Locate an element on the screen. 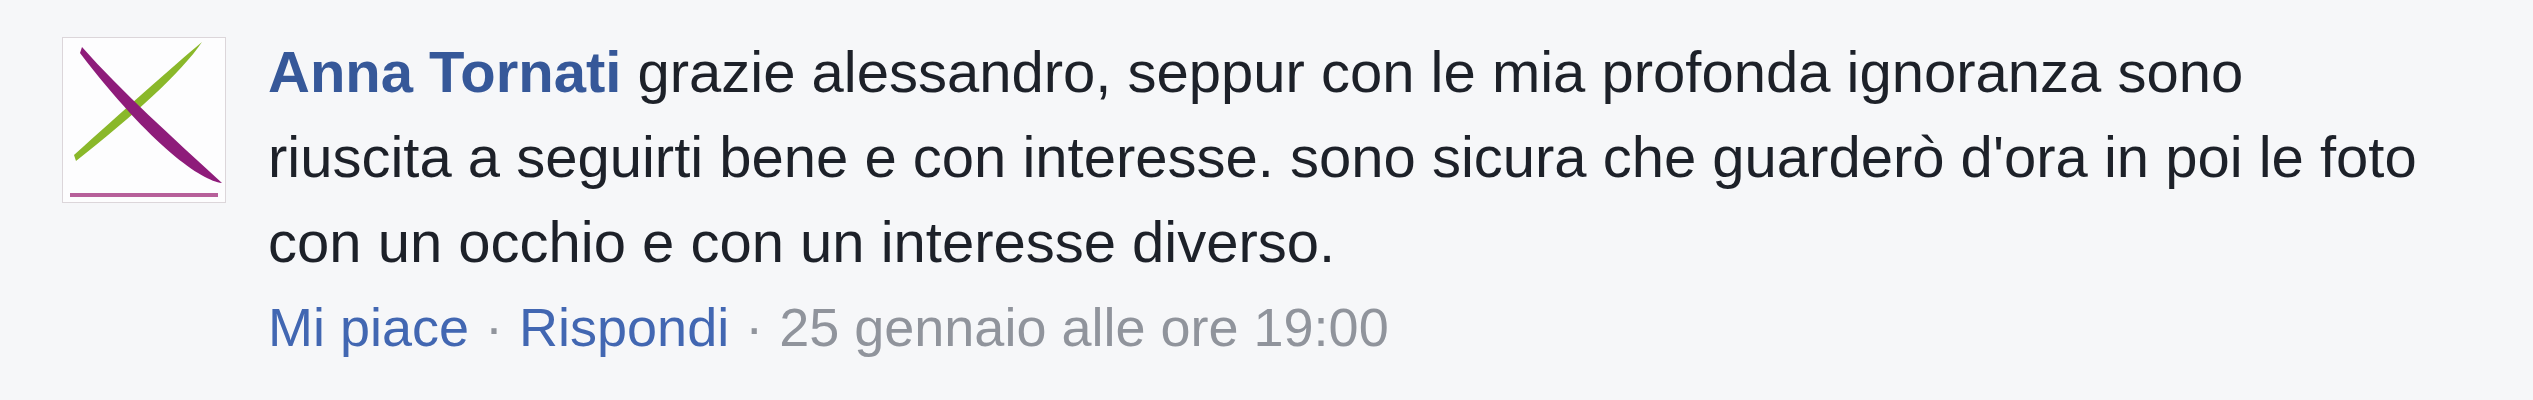 The height and width of the screenshot is (400, 2533). action-link: Rispondi is located at coordinates (624, 327).